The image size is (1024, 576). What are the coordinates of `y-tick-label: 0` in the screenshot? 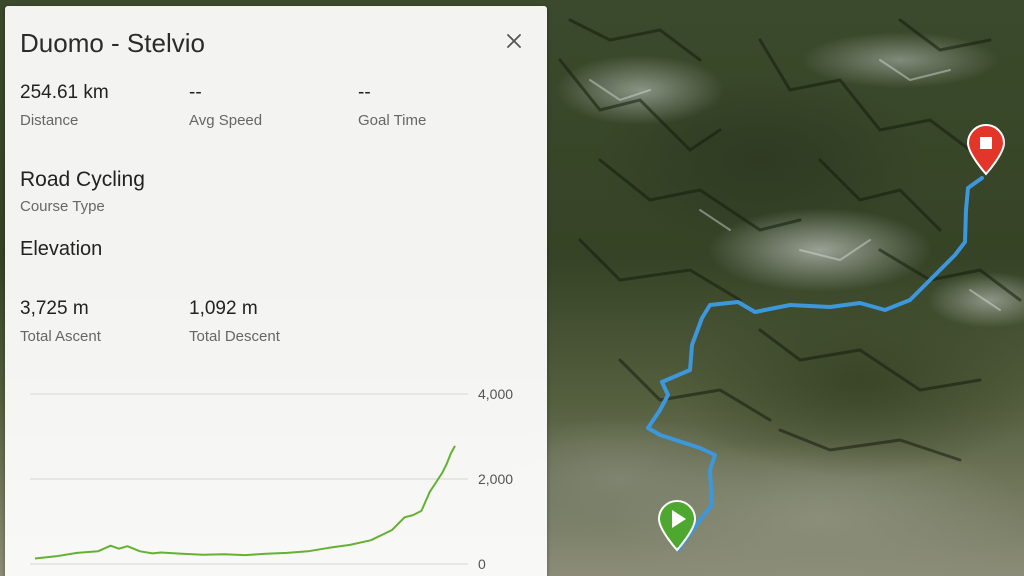 It's located at (482, 564).